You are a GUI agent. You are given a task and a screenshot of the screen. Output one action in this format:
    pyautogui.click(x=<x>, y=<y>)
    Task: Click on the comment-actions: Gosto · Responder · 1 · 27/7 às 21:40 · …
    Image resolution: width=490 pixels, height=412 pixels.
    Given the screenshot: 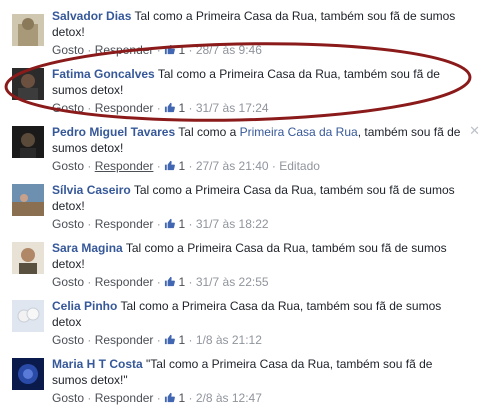 What is the action you would take?
    pyautogui.click(x=186, y=166)
    